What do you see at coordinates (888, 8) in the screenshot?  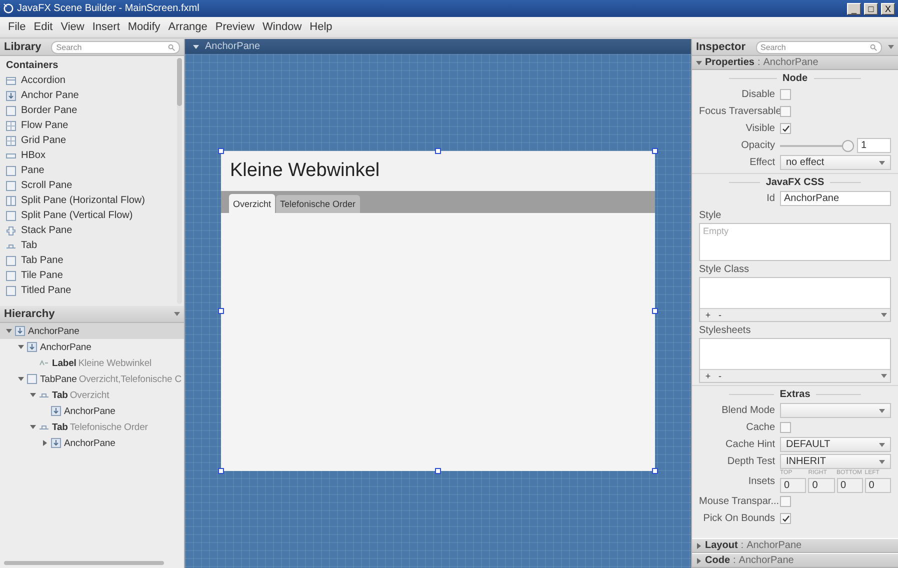 I see `window-button: X` at bounding box center [888, 8].